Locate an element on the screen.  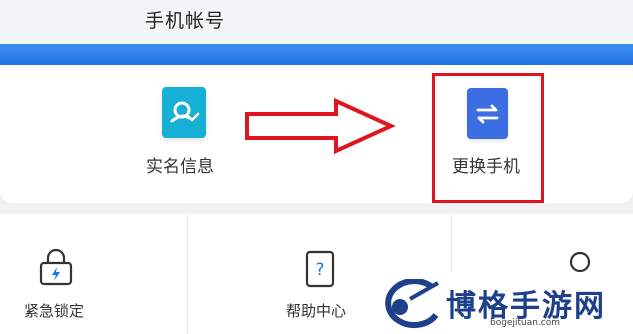
id-verify-icon is located at coordinates (184, 112).